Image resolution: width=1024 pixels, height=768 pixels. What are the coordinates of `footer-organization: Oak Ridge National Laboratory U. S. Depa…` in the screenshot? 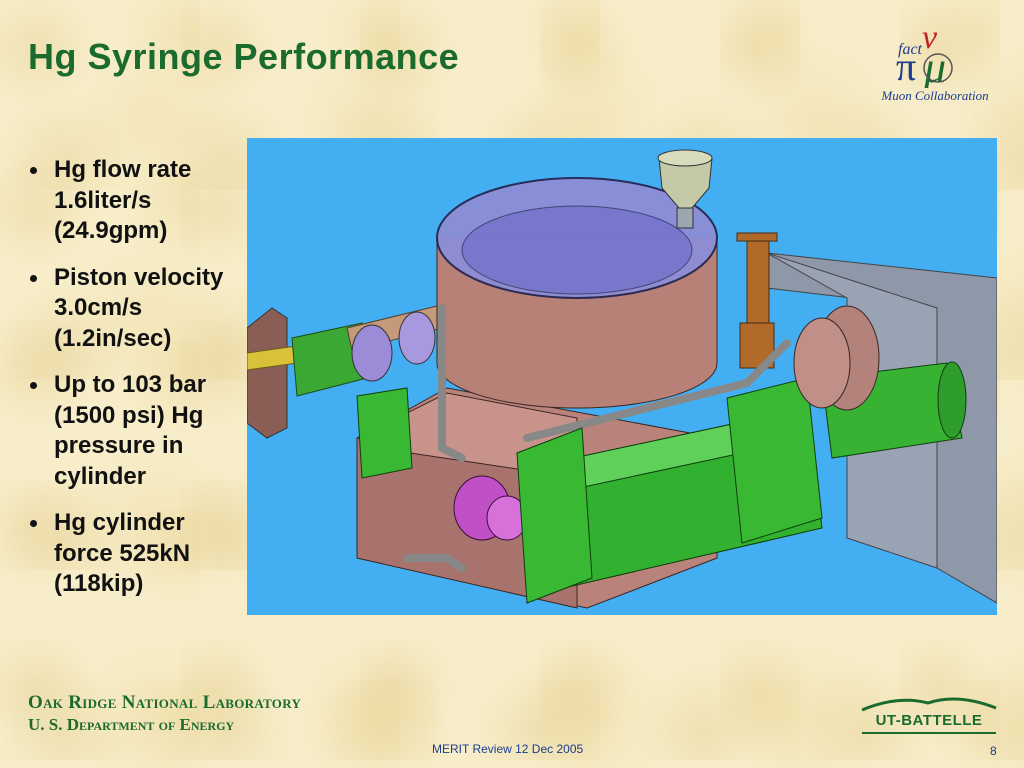 It's located at (164, 714).